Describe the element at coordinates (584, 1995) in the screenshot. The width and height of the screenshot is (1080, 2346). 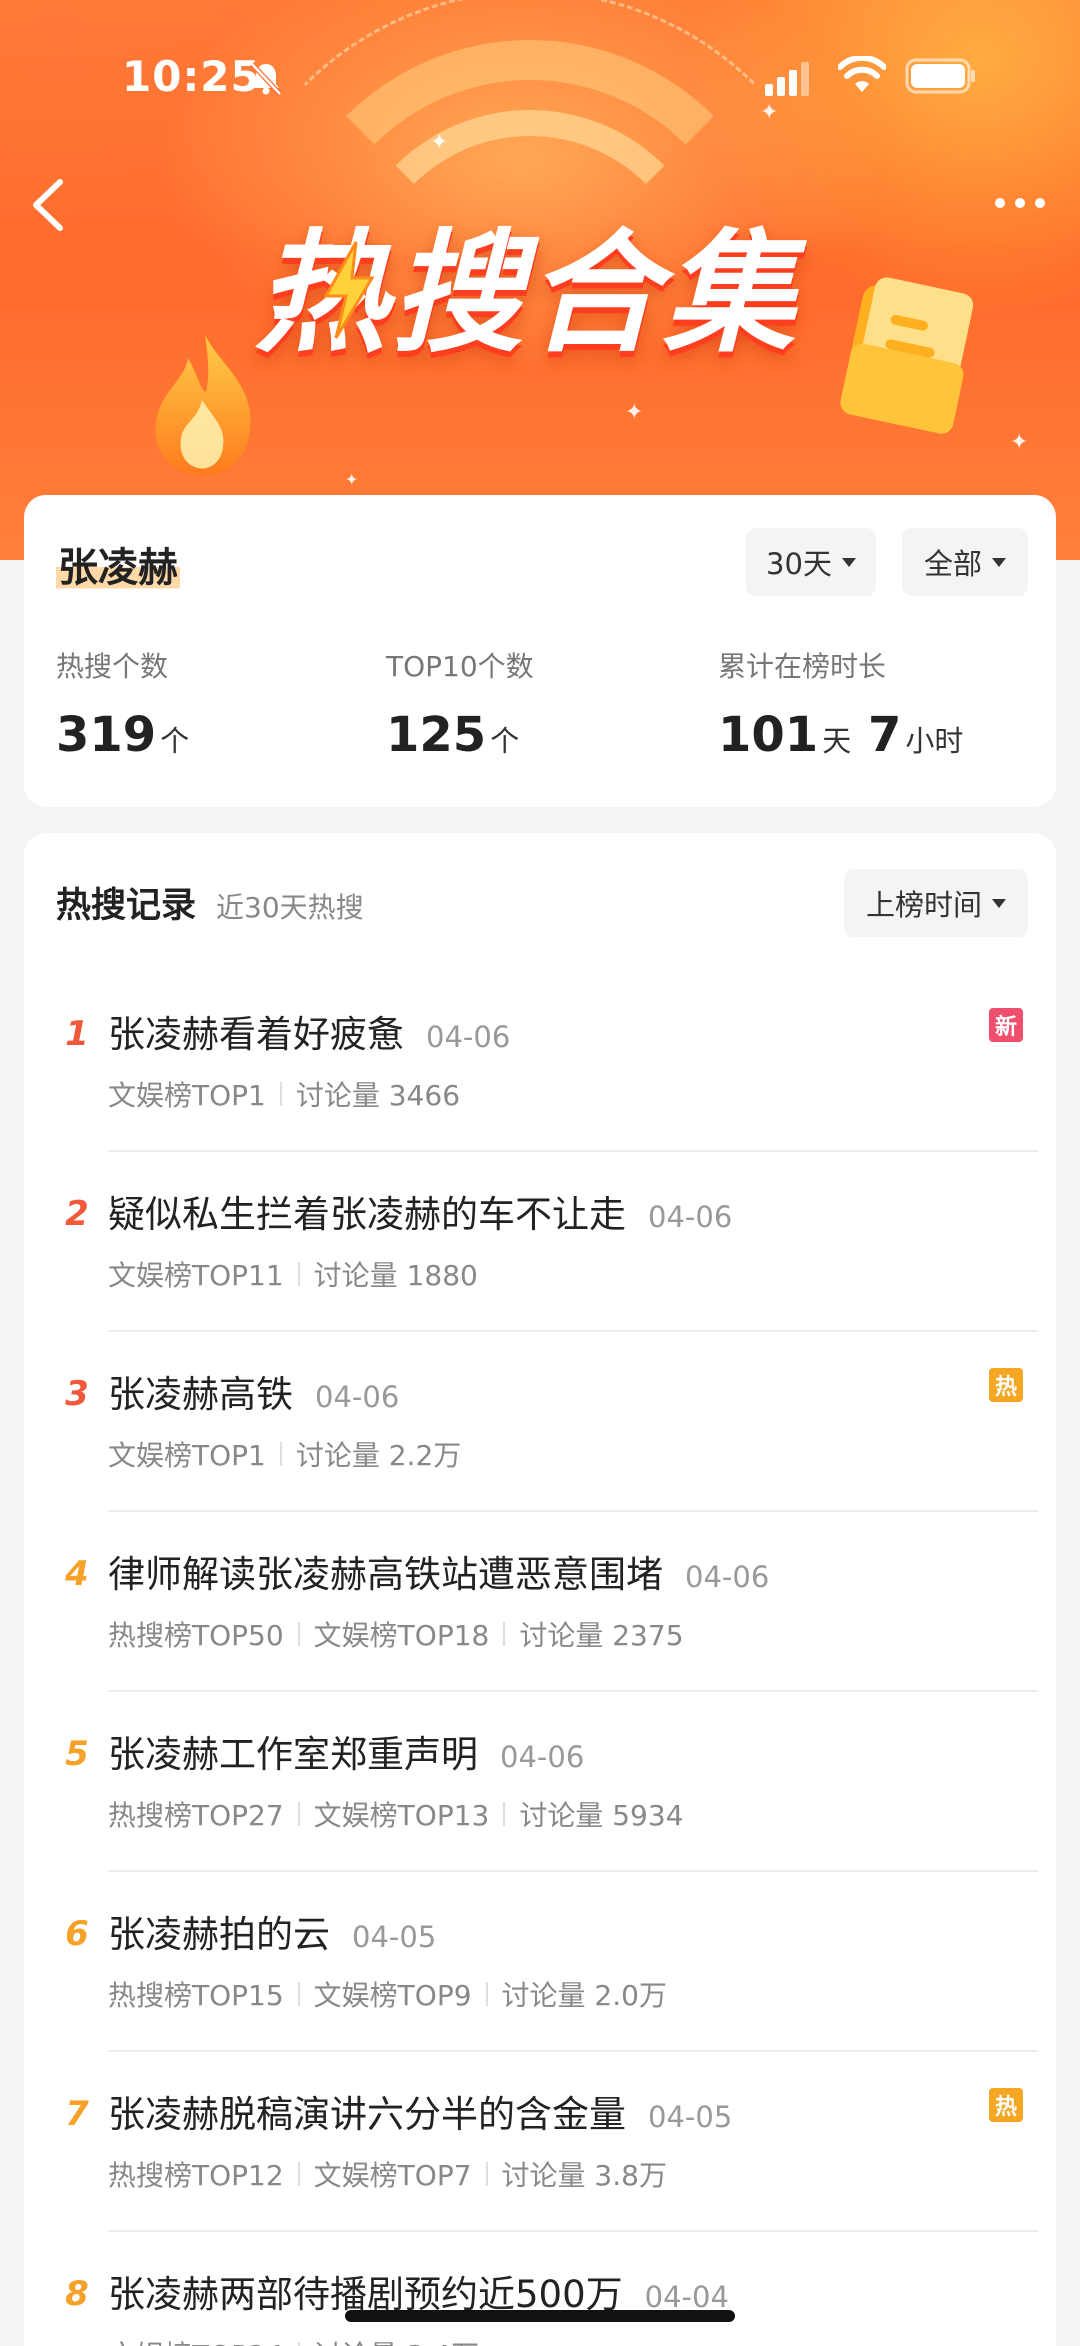
I see `item-meta: 讨论量 2.0万` at that location.